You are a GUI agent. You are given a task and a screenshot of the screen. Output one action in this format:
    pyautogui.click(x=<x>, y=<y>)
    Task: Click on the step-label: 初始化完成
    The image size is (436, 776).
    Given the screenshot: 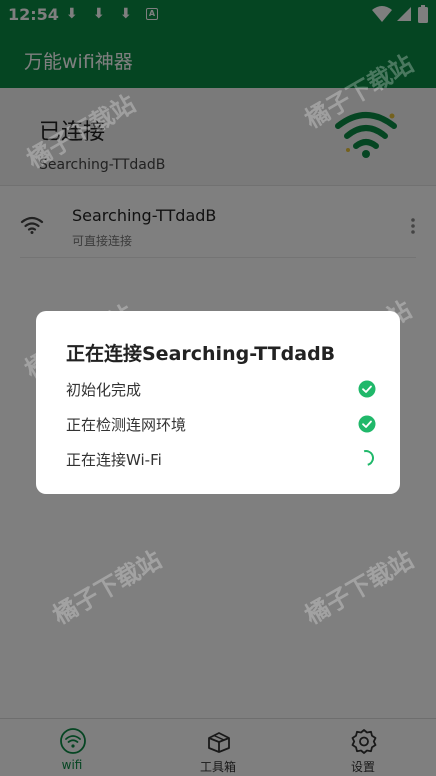 What is the action you would take?
    pyautogui.click(x=104, y=390)
    